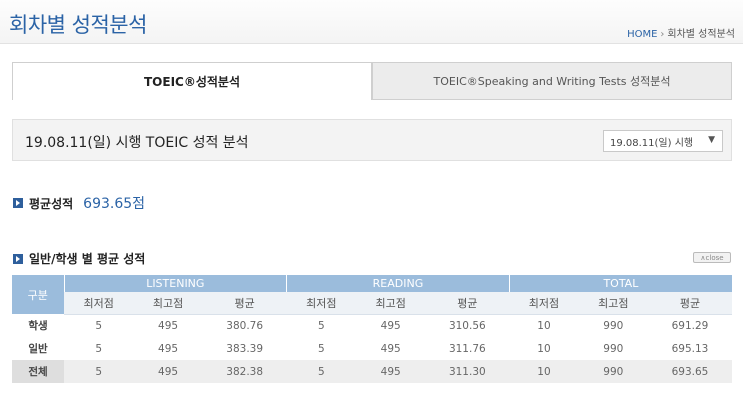  I want to click on breadcrumb-home-link: HOME, so click(642, 34).